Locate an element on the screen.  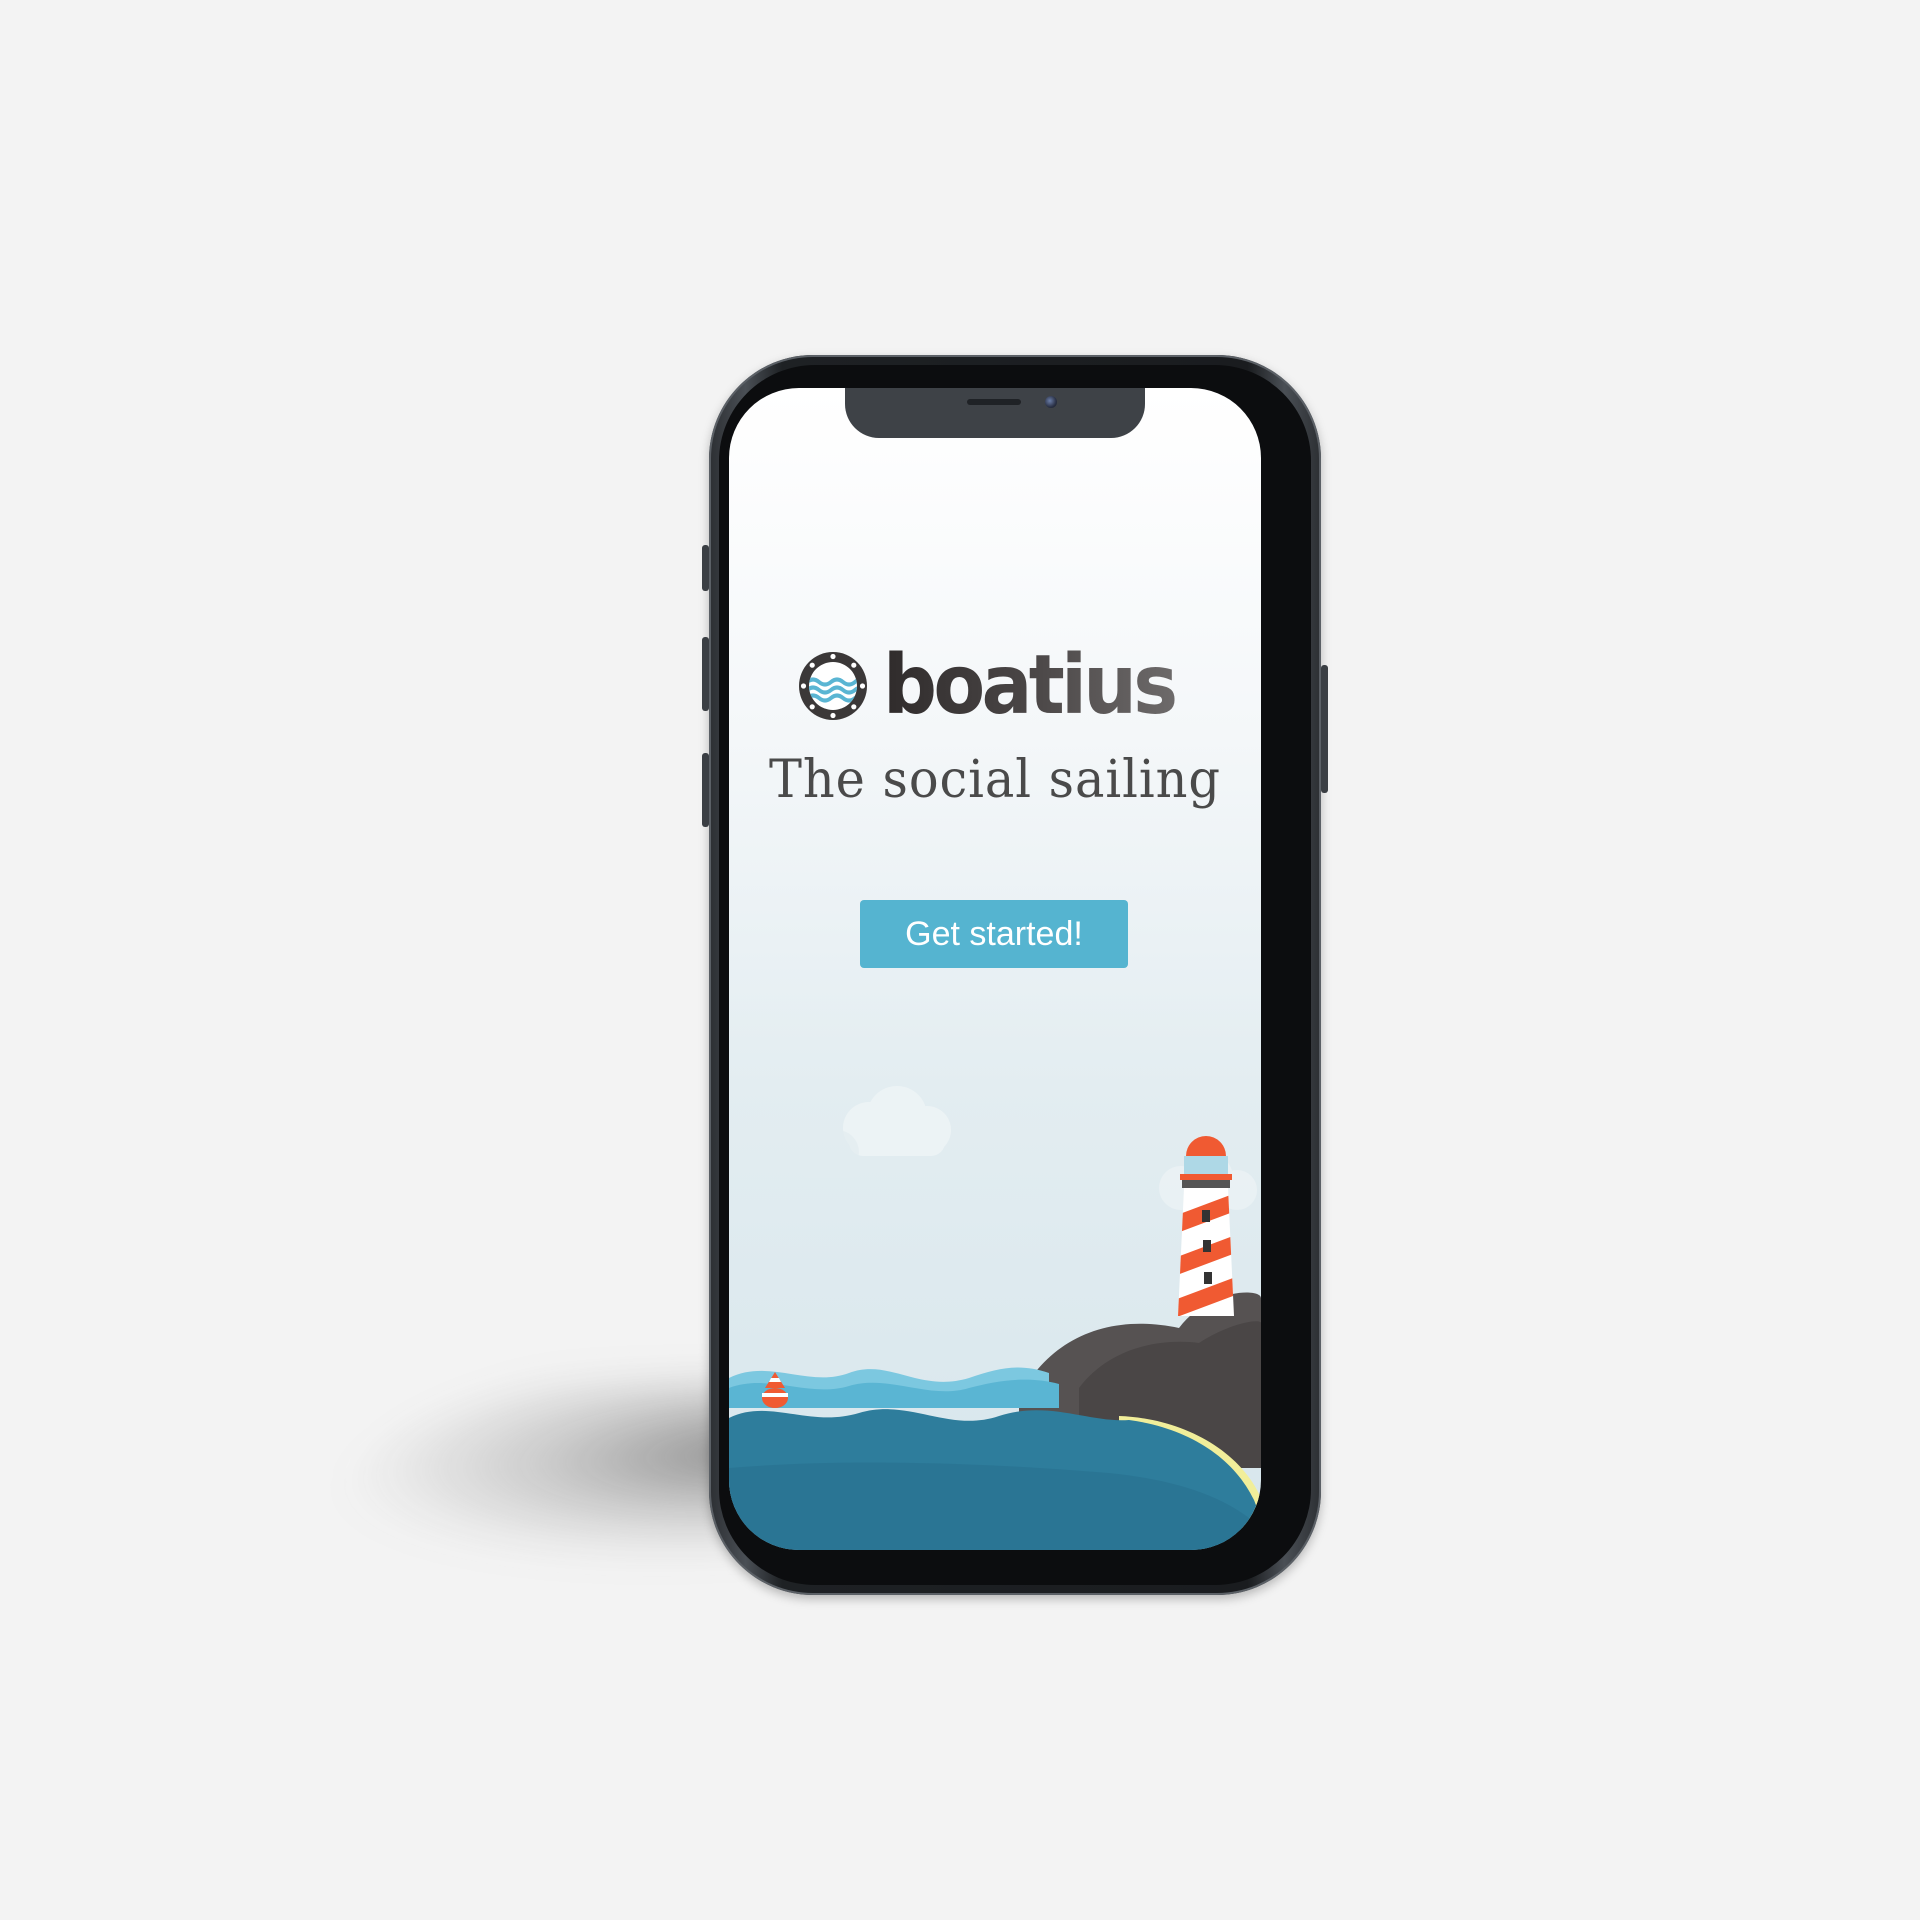
notch is located at coordinates (995, 413).